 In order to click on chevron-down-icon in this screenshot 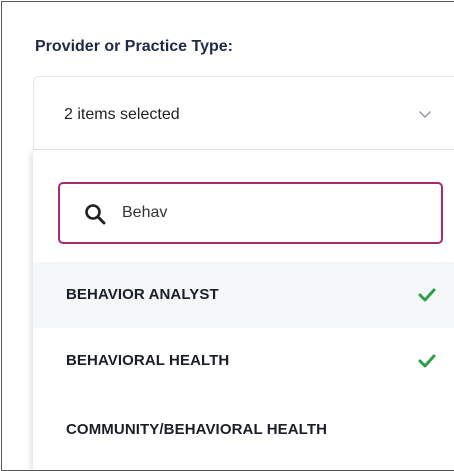, I will do `click(425, 114)`.